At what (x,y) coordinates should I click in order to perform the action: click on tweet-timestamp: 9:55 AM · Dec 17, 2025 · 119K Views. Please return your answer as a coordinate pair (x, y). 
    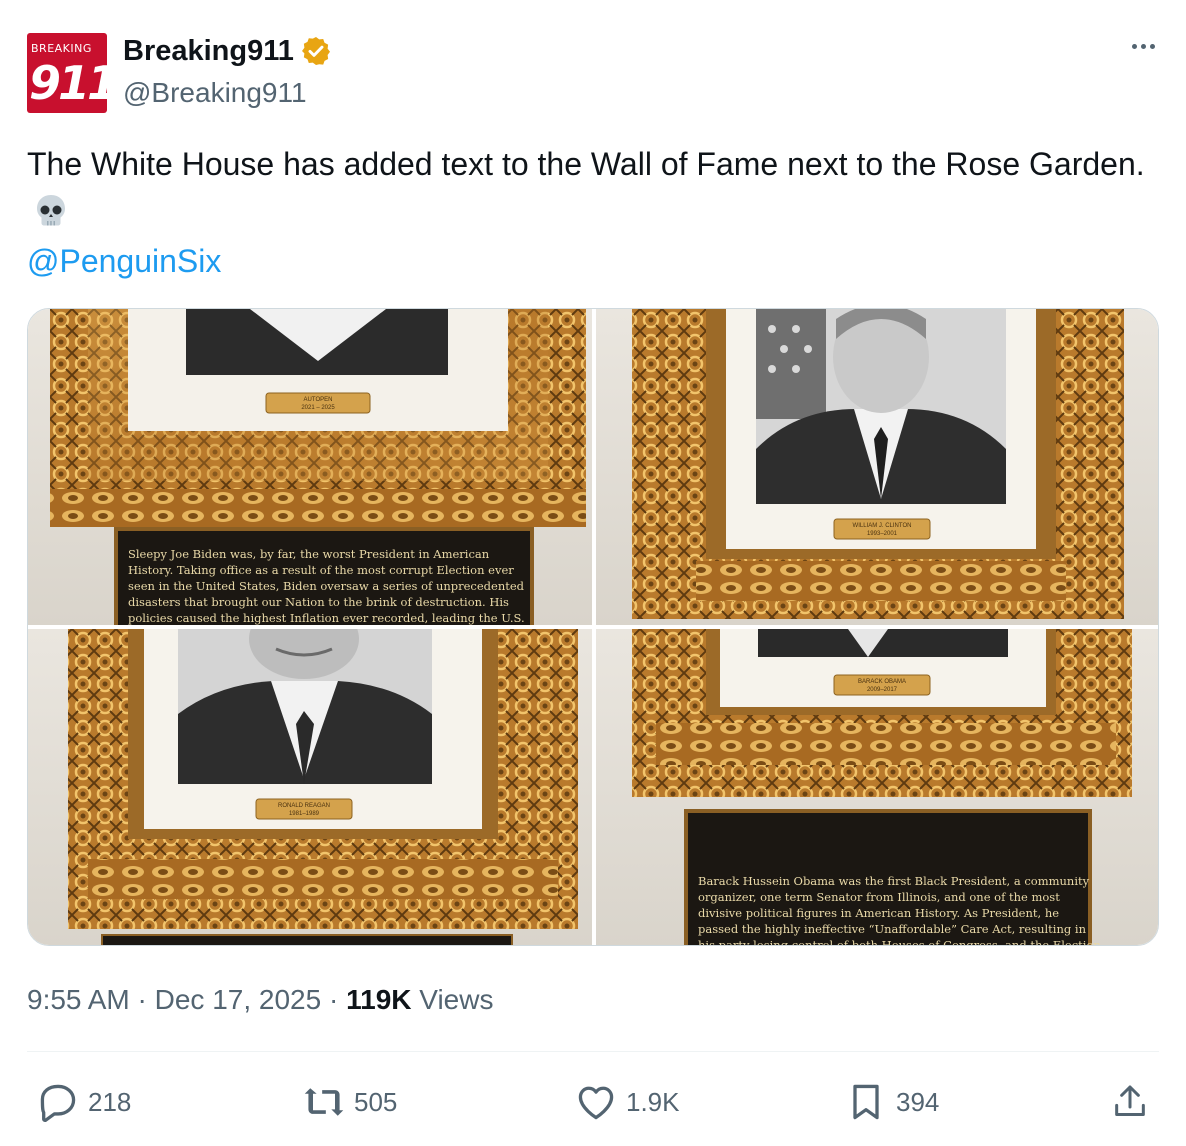
    Looking at the image, I should click on (260, 1000).